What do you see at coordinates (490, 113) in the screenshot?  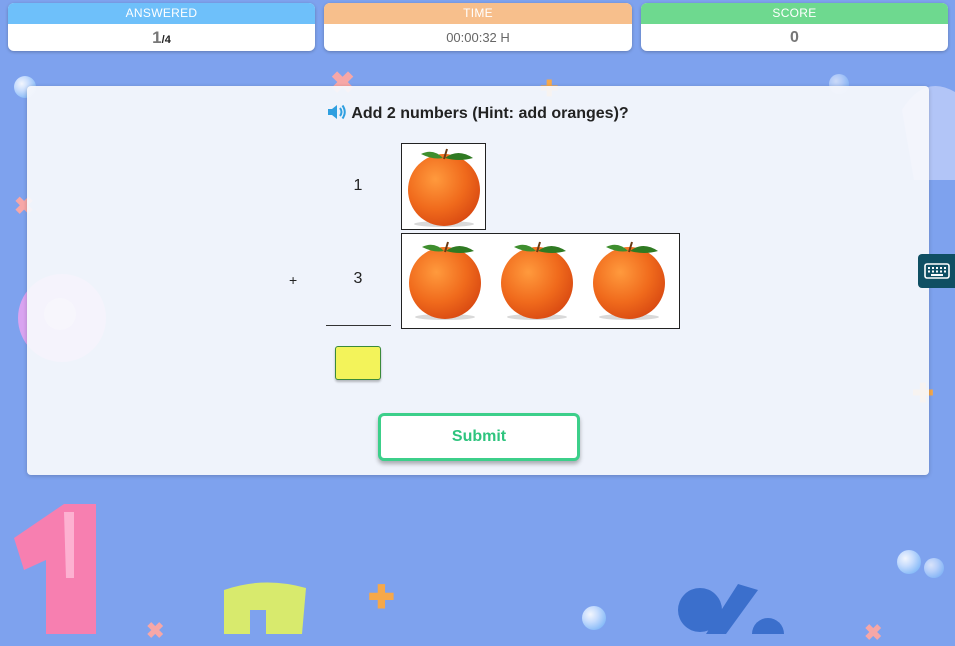 I see `question-text: Add 2 numbers (Hint: add oranges)?` at bounding box center [490, 113].